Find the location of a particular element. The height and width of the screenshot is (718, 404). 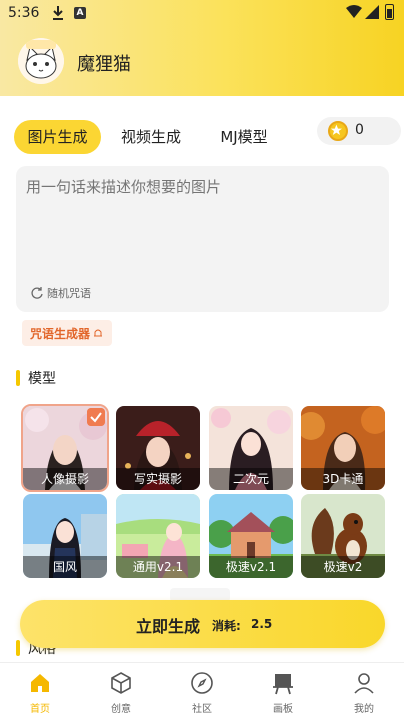

nav-community-label: 社区 is located at coordinates (202, 709).